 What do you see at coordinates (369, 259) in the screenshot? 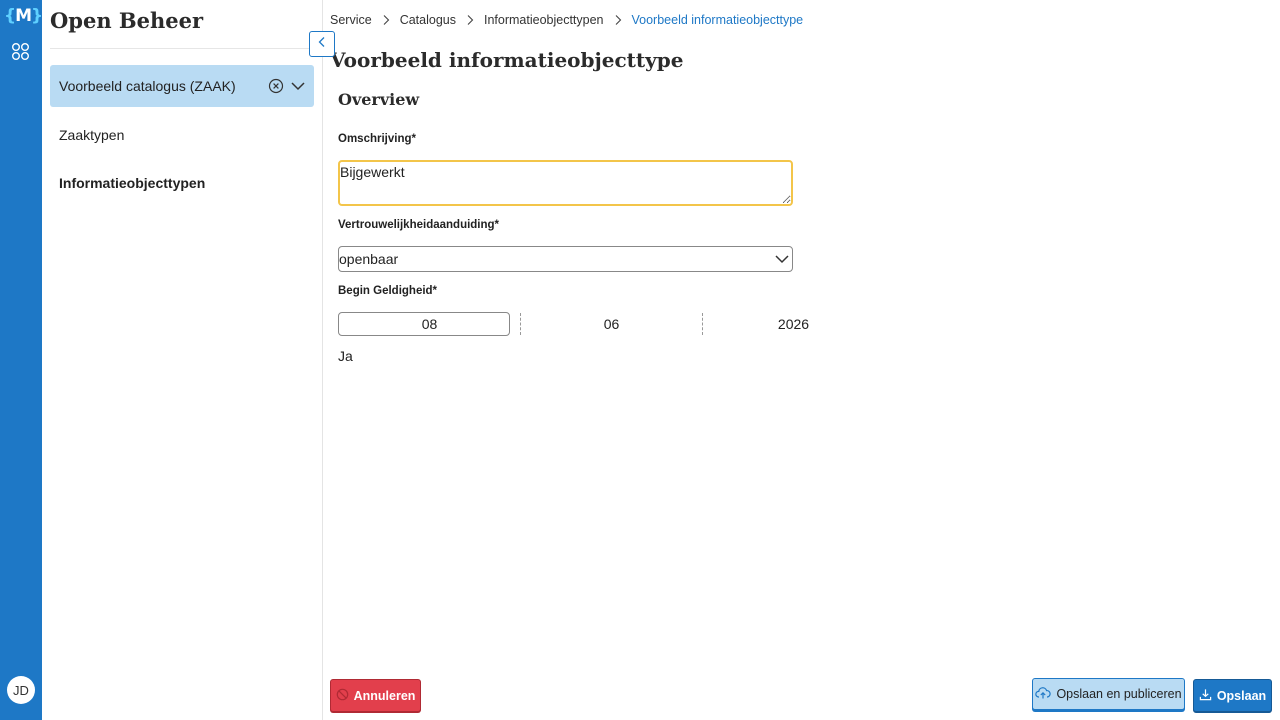
I see `vertrouwelijkheid-value: openbaar` at bounding box center [369, 259].